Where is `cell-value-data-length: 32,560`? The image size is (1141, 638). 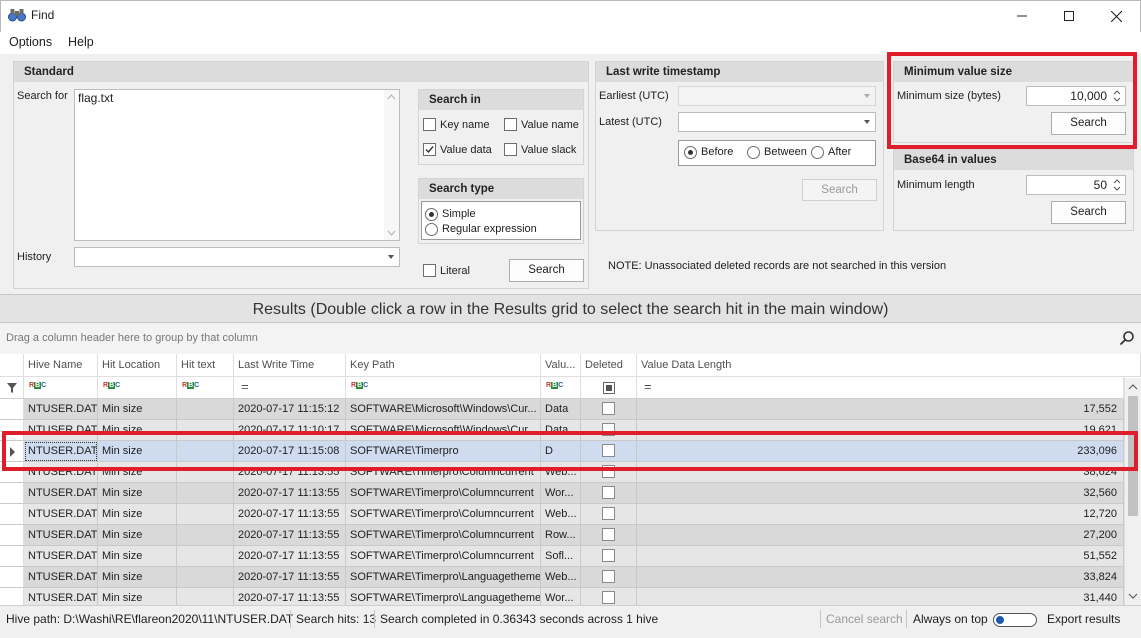 cell-value-data-length: 32,560 is located at coordinates (880, 493).